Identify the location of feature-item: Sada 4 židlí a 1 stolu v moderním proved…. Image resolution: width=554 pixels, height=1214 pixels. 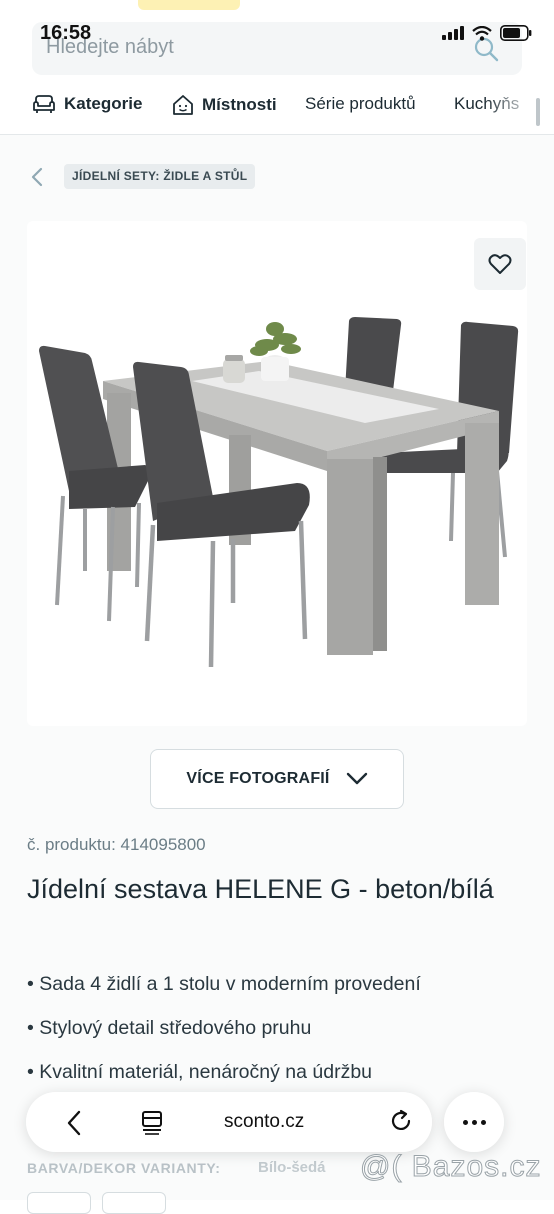
(224, 992).